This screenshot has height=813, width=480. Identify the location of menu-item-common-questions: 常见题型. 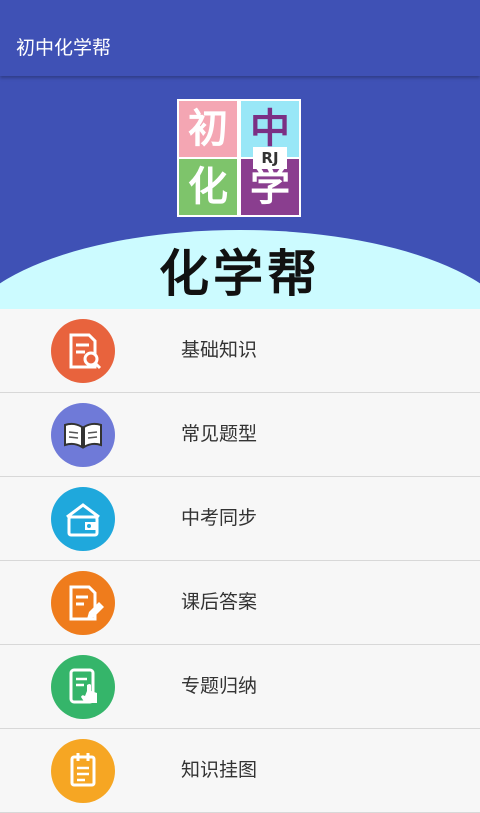
(240, 435).